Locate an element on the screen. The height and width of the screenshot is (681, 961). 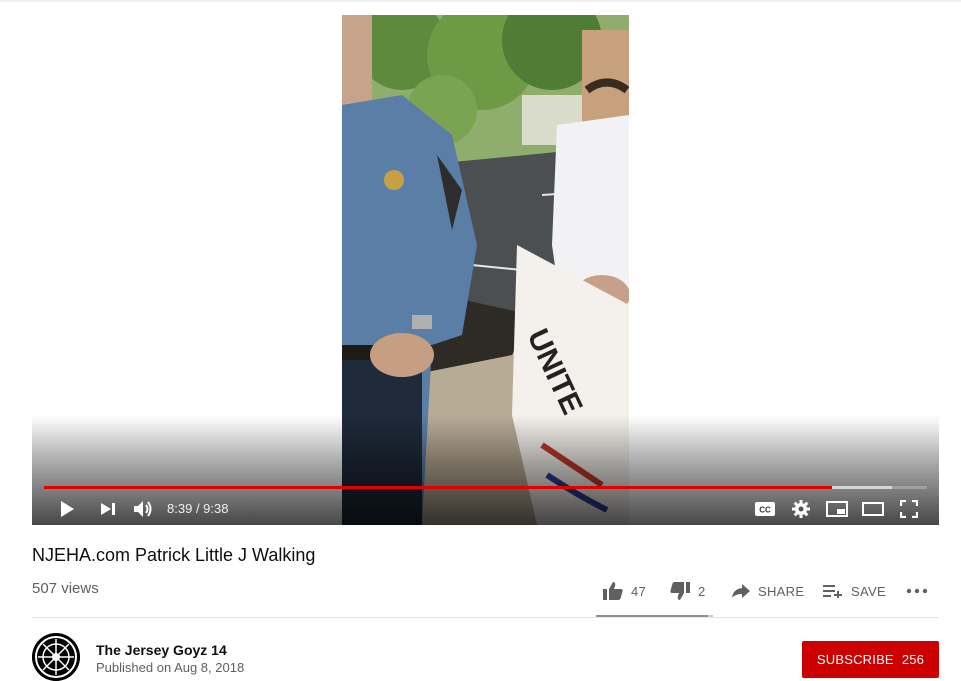
skip-next-icon is located at coordinates (108, 509).